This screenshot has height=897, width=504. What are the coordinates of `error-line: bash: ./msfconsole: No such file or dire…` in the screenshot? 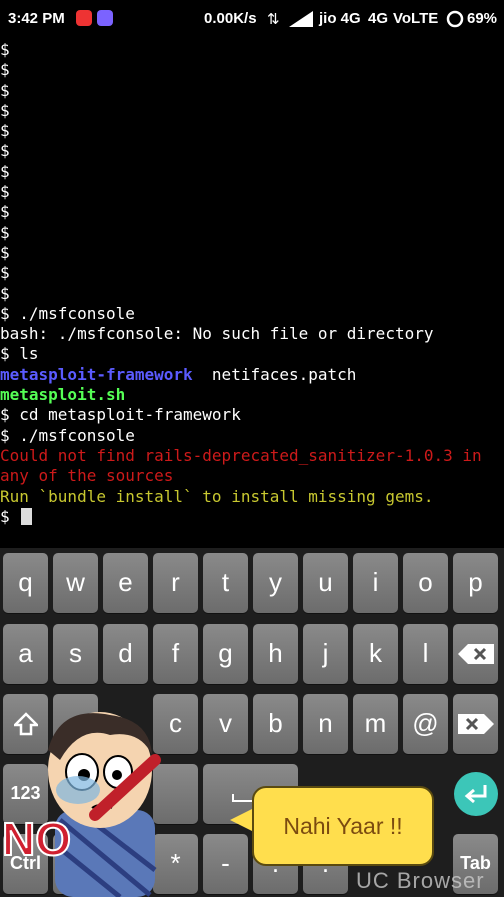 It's located at (217, 334).